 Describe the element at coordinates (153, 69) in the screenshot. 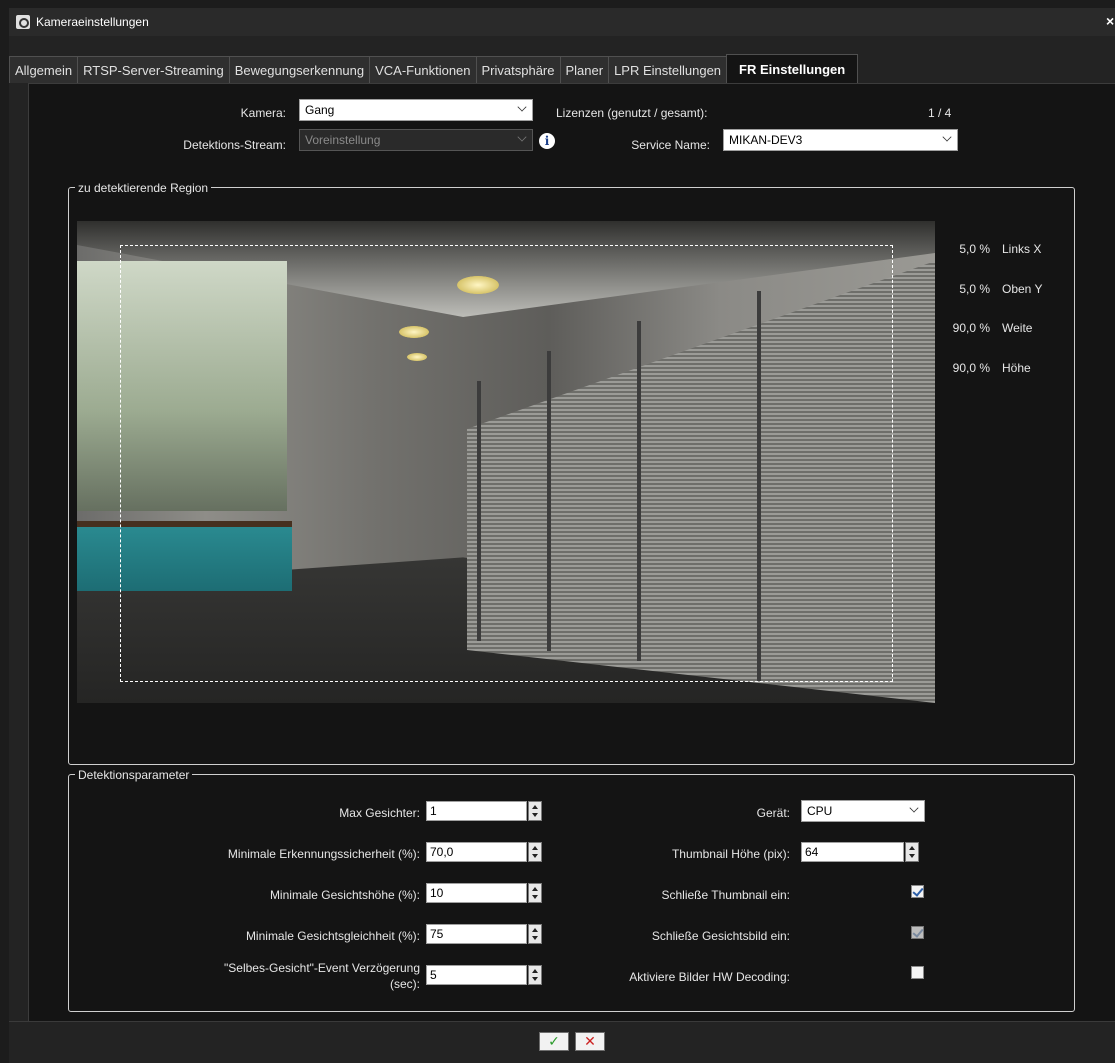

I see `tab-rtsp-server-streaming: RTSP-Server-Streaming` at that location.